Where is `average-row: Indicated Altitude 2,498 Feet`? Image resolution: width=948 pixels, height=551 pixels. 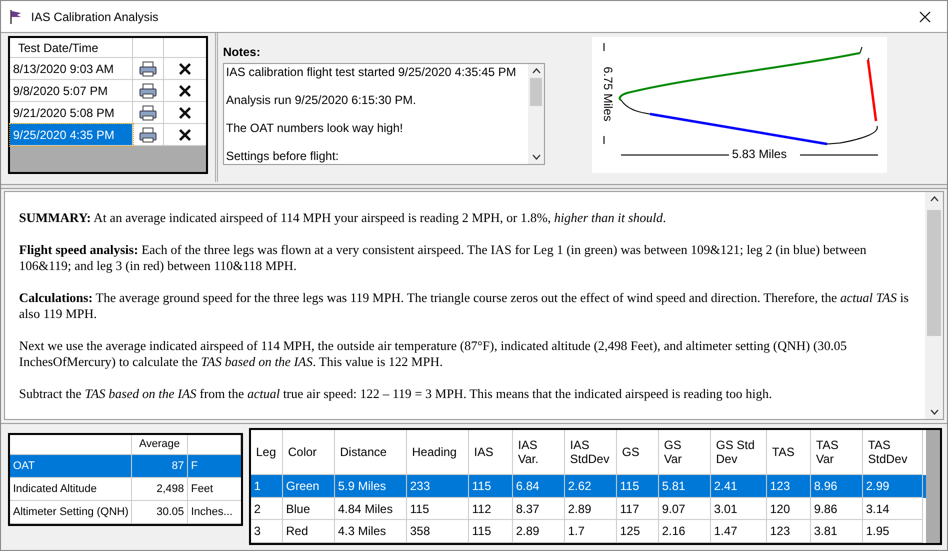 average-row: Indicated Altitude 2,498 Feet is located at coordinates (125, 489).